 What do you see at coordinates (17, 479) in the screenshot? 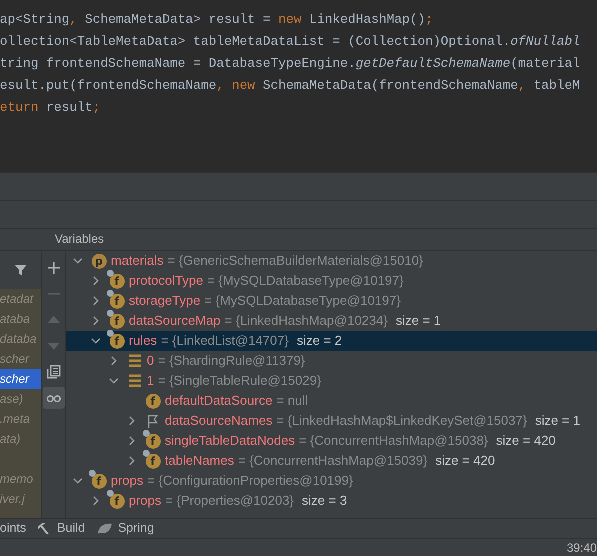
I see `frame-item: memo` at bounding box center [17, 479].